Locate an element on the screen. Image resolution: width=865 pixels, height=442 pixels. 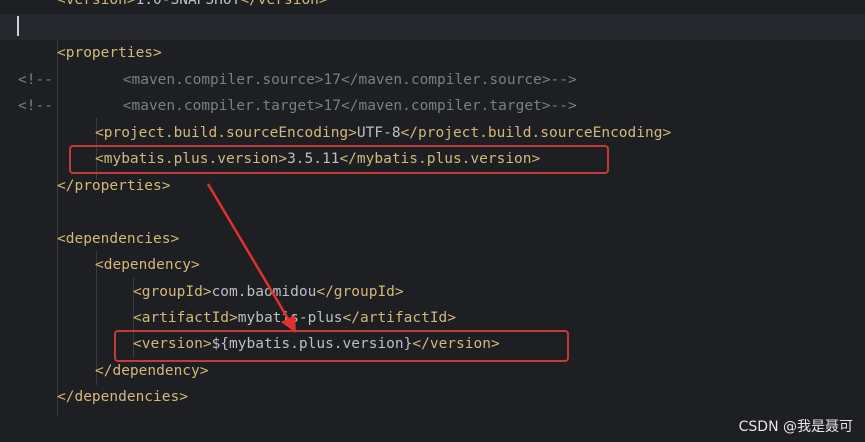
watermark: CSDN @我是聂可 is located at coordinates (795, 427).